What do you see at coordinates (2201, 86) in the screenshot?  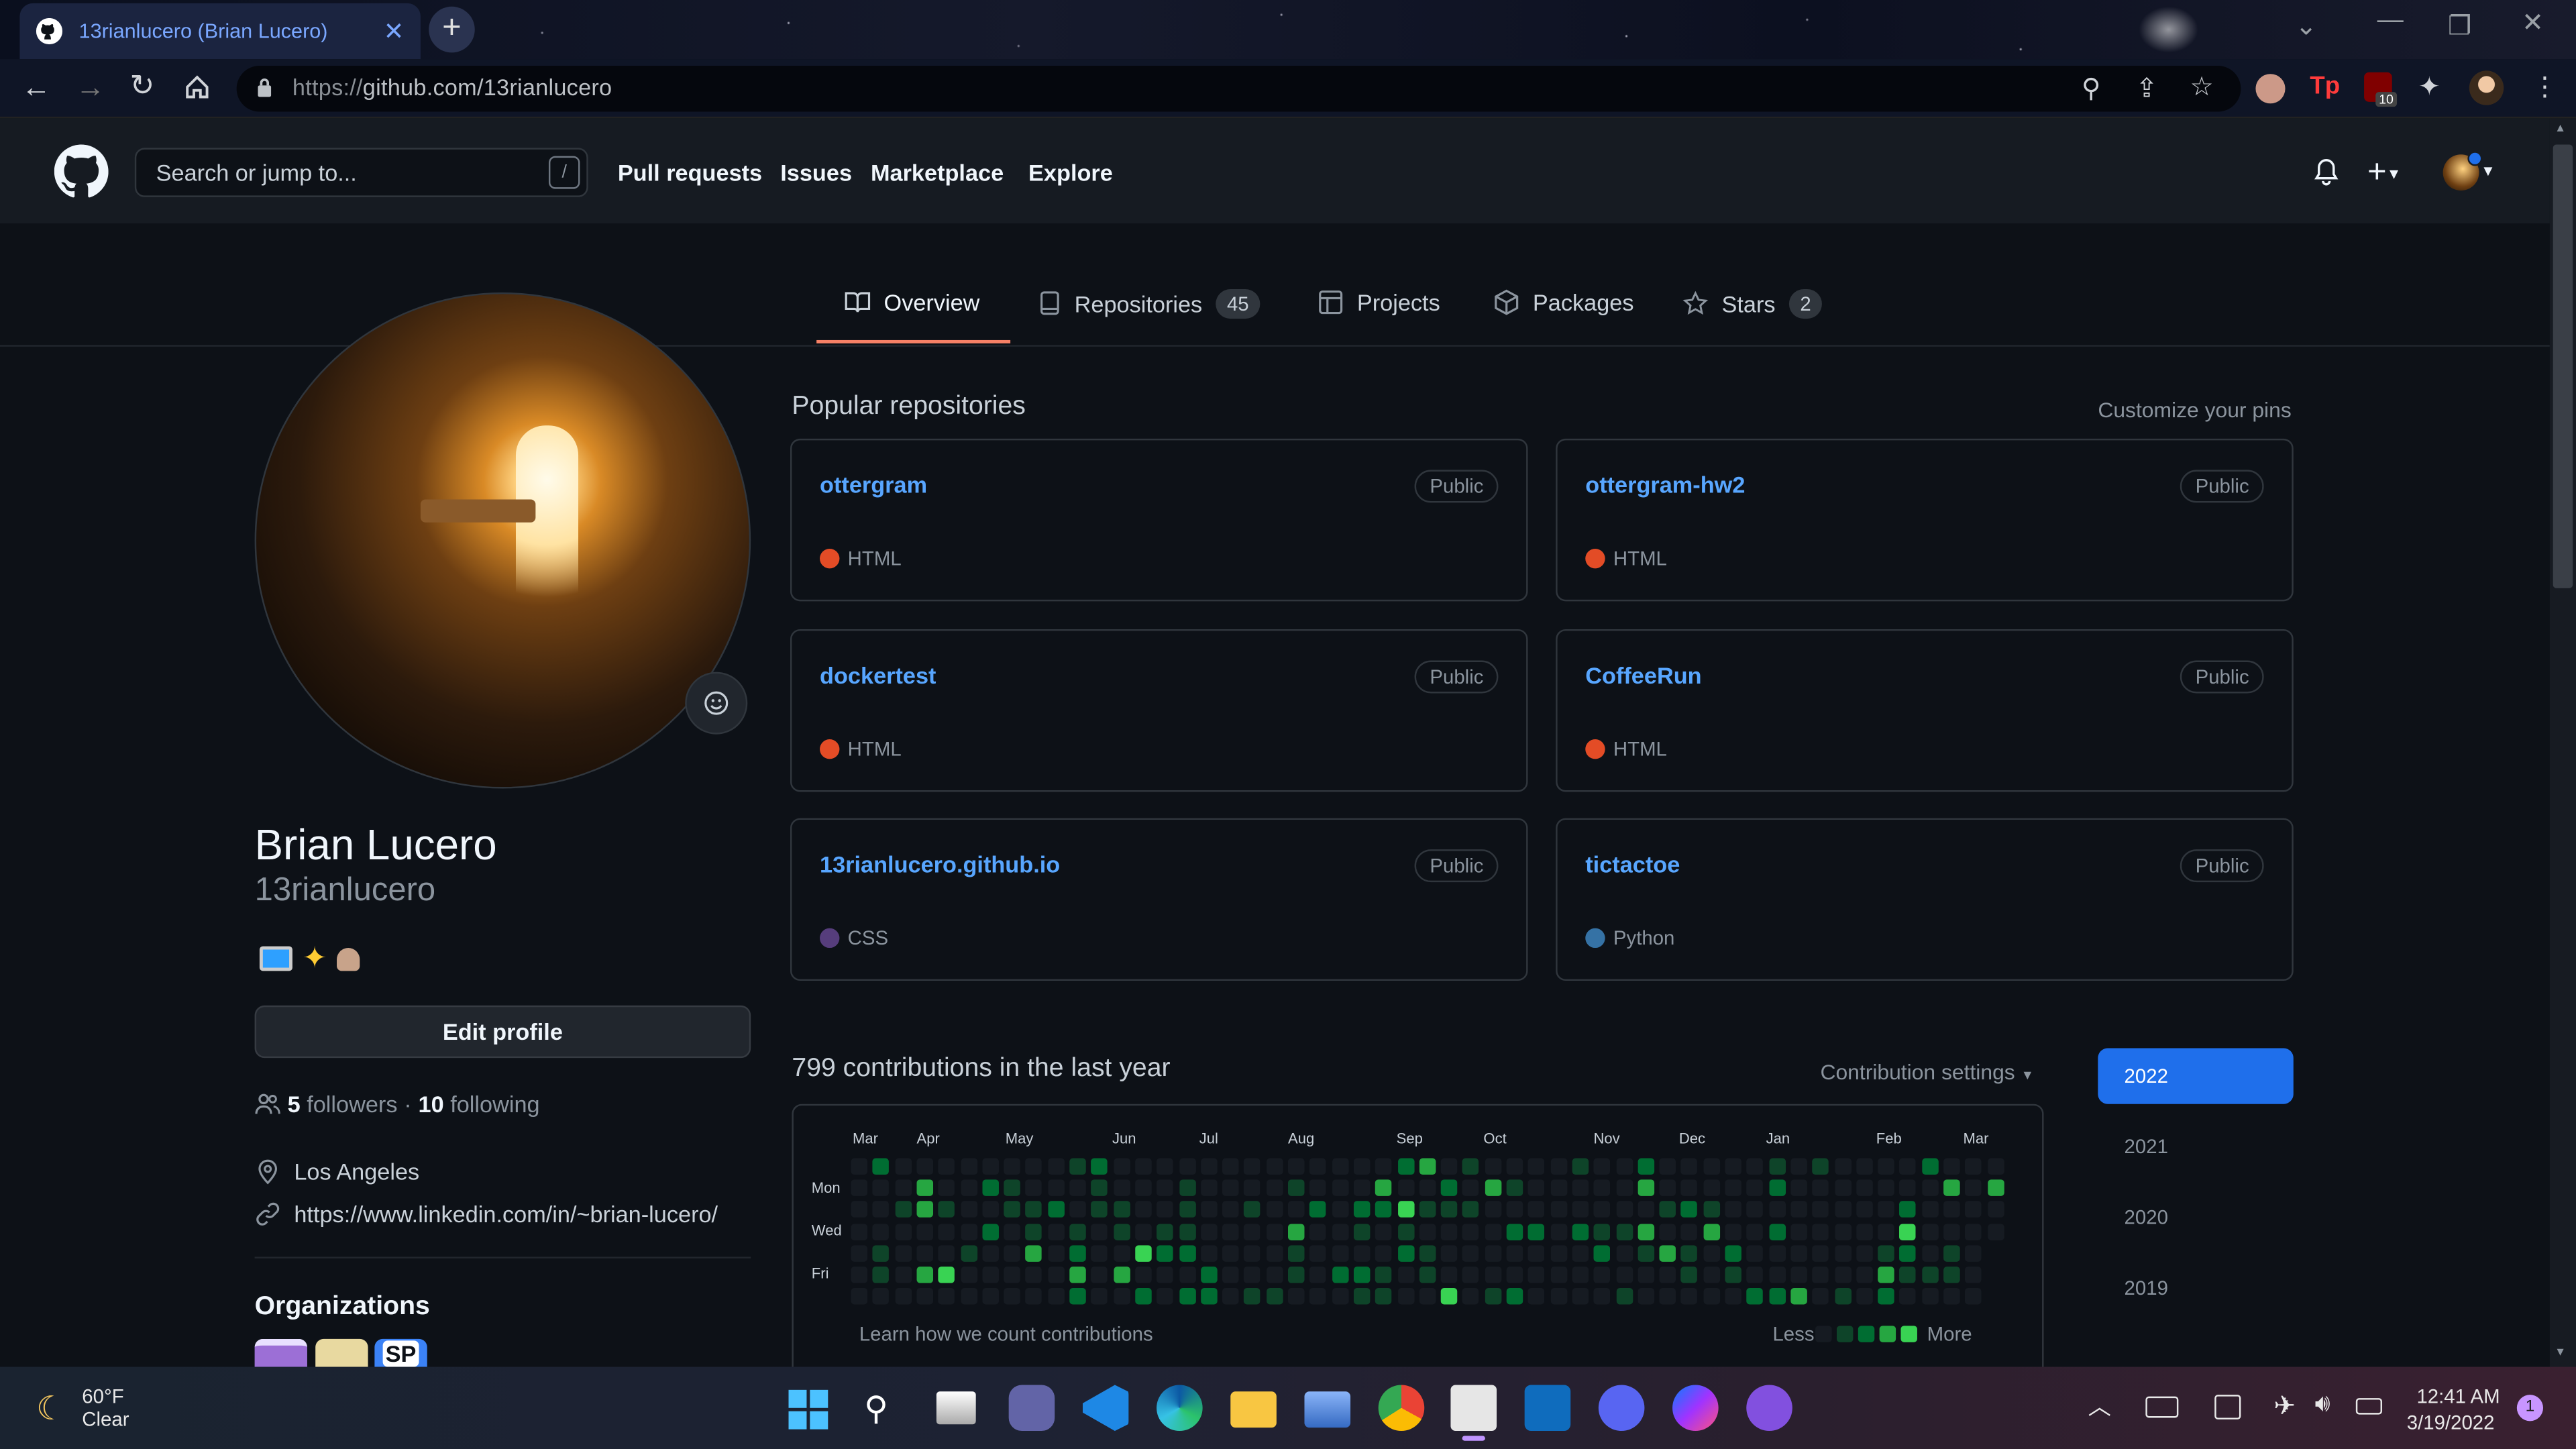 I see `bookmark-star-icon: ☆` at bounding box center [2201, 86].